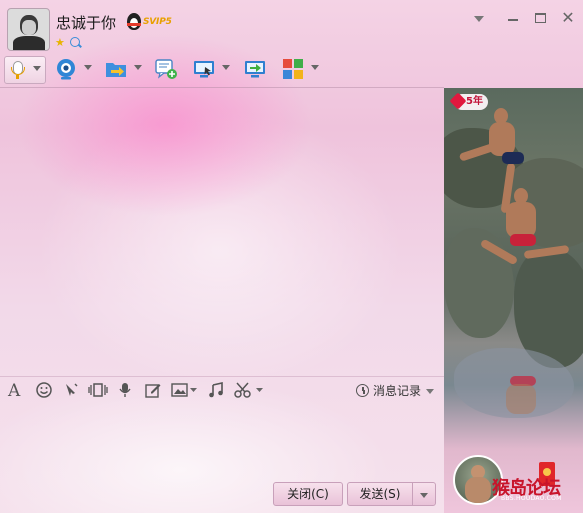  I want to click on apps-button, so click(302, 69).